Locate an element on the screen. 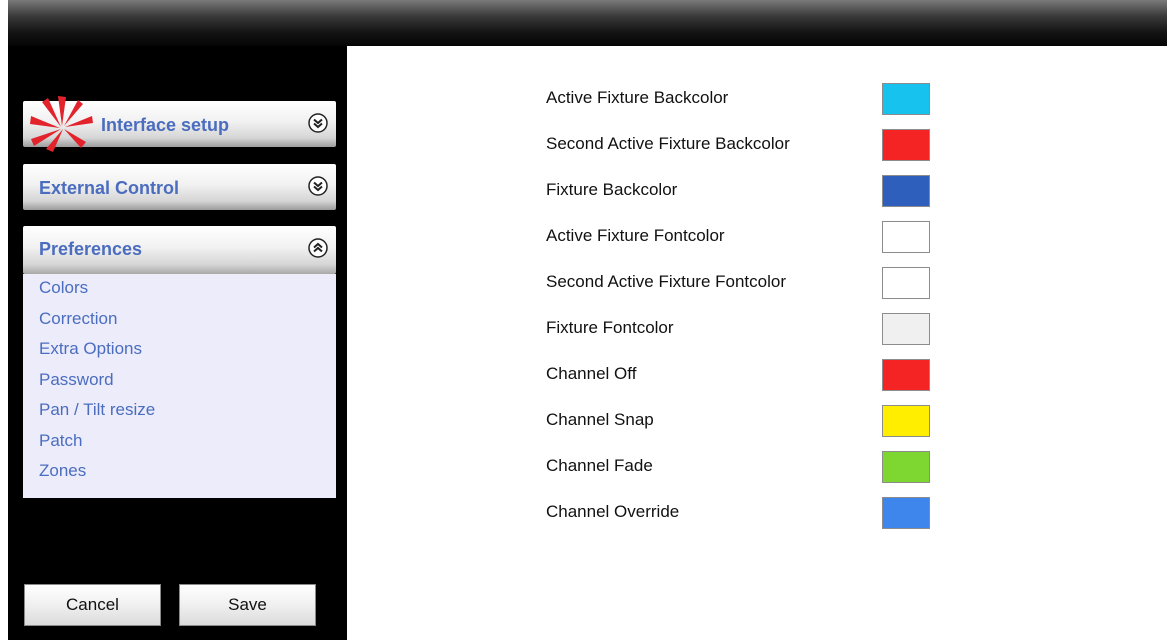  color-label-active-fixture-fontcolor: Active Fixture Fontcolor is located at coordinates (635, 235).